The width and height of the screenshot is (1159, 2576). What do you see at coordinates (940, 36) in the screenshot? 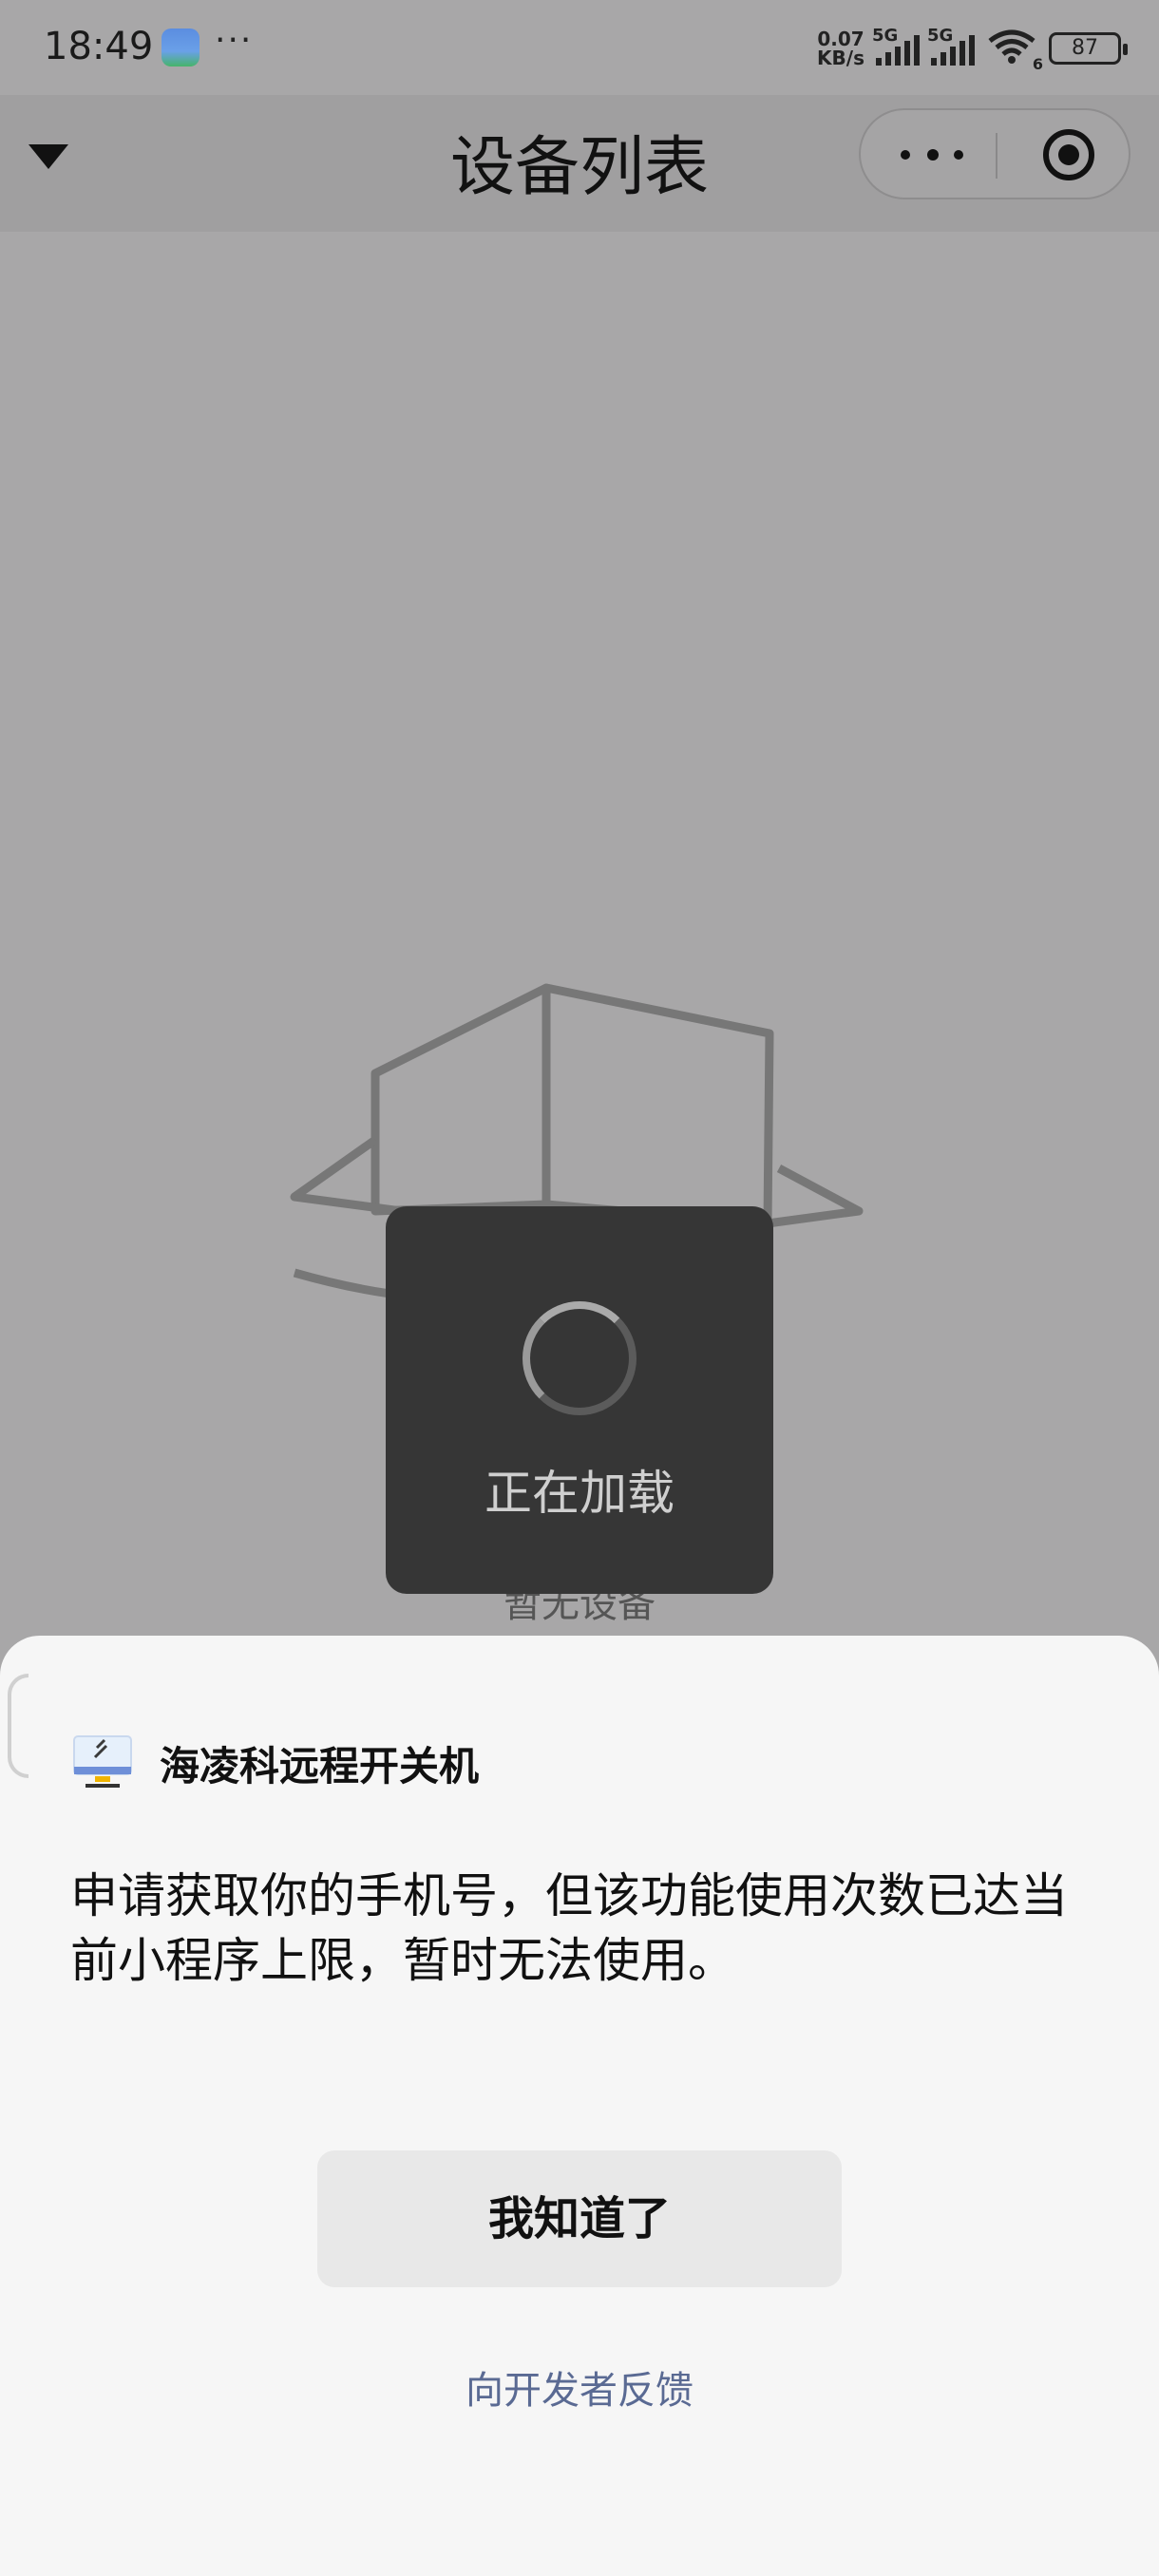
I see `signal-2-tag: 5G` at bounding box center [940, 36].